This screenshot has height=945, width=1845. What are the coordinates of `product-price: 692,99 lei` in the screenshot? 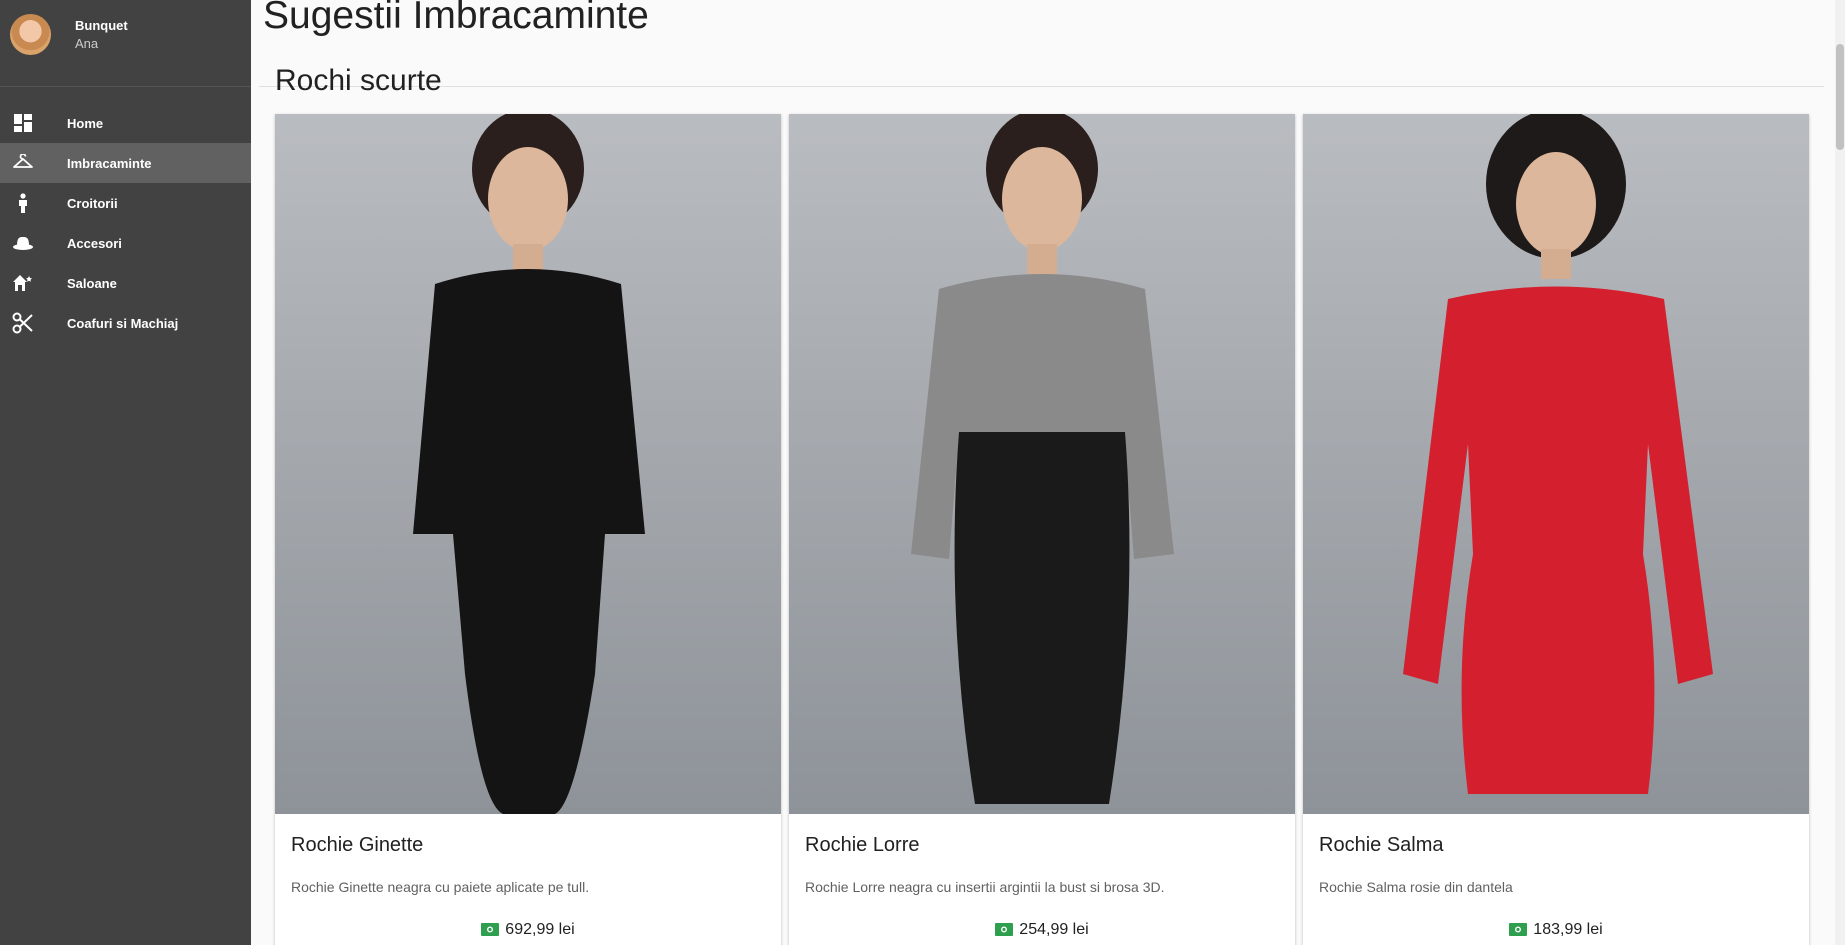 It's located at (528, 931).